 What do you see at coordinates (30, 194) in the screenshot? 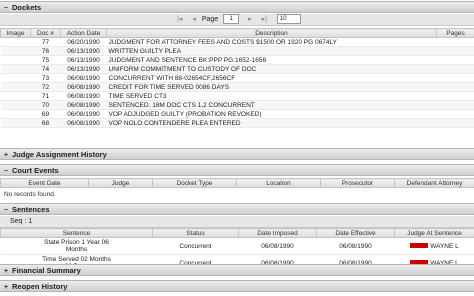
I see `no-records-text: No records found.` at bounding box center [30, 194].